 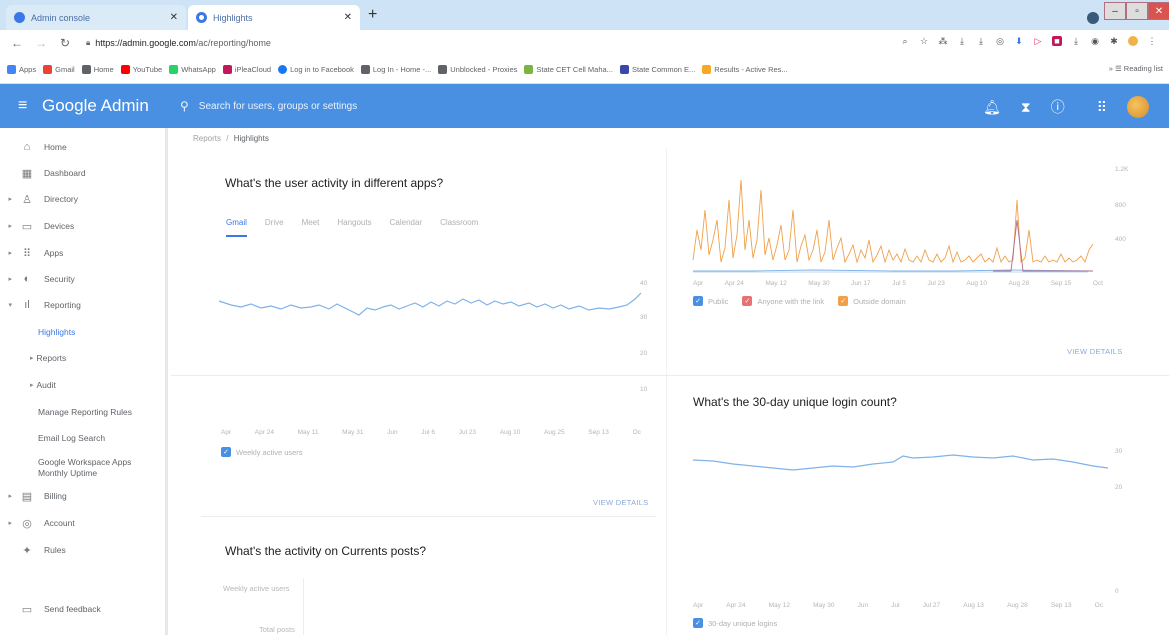 I want to click on close-window-icon: ✕, so click(x=1158, y=11).